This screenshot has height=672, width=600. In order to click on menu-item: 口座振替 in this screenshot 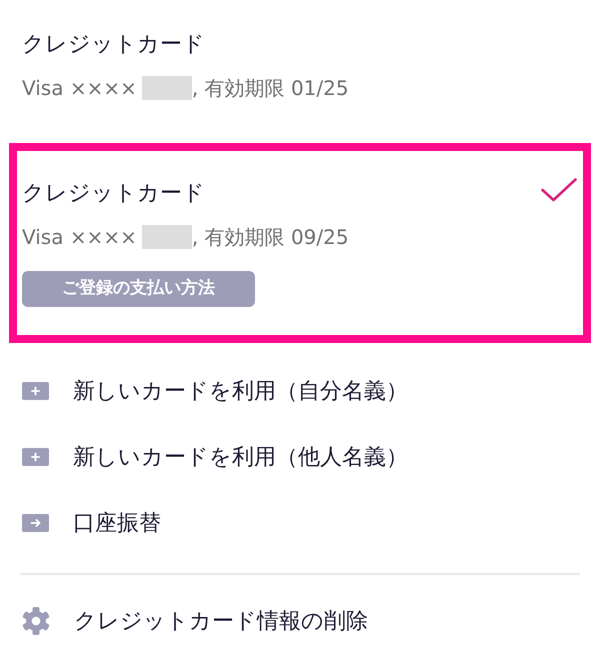, I will do `click(93, 523)`.